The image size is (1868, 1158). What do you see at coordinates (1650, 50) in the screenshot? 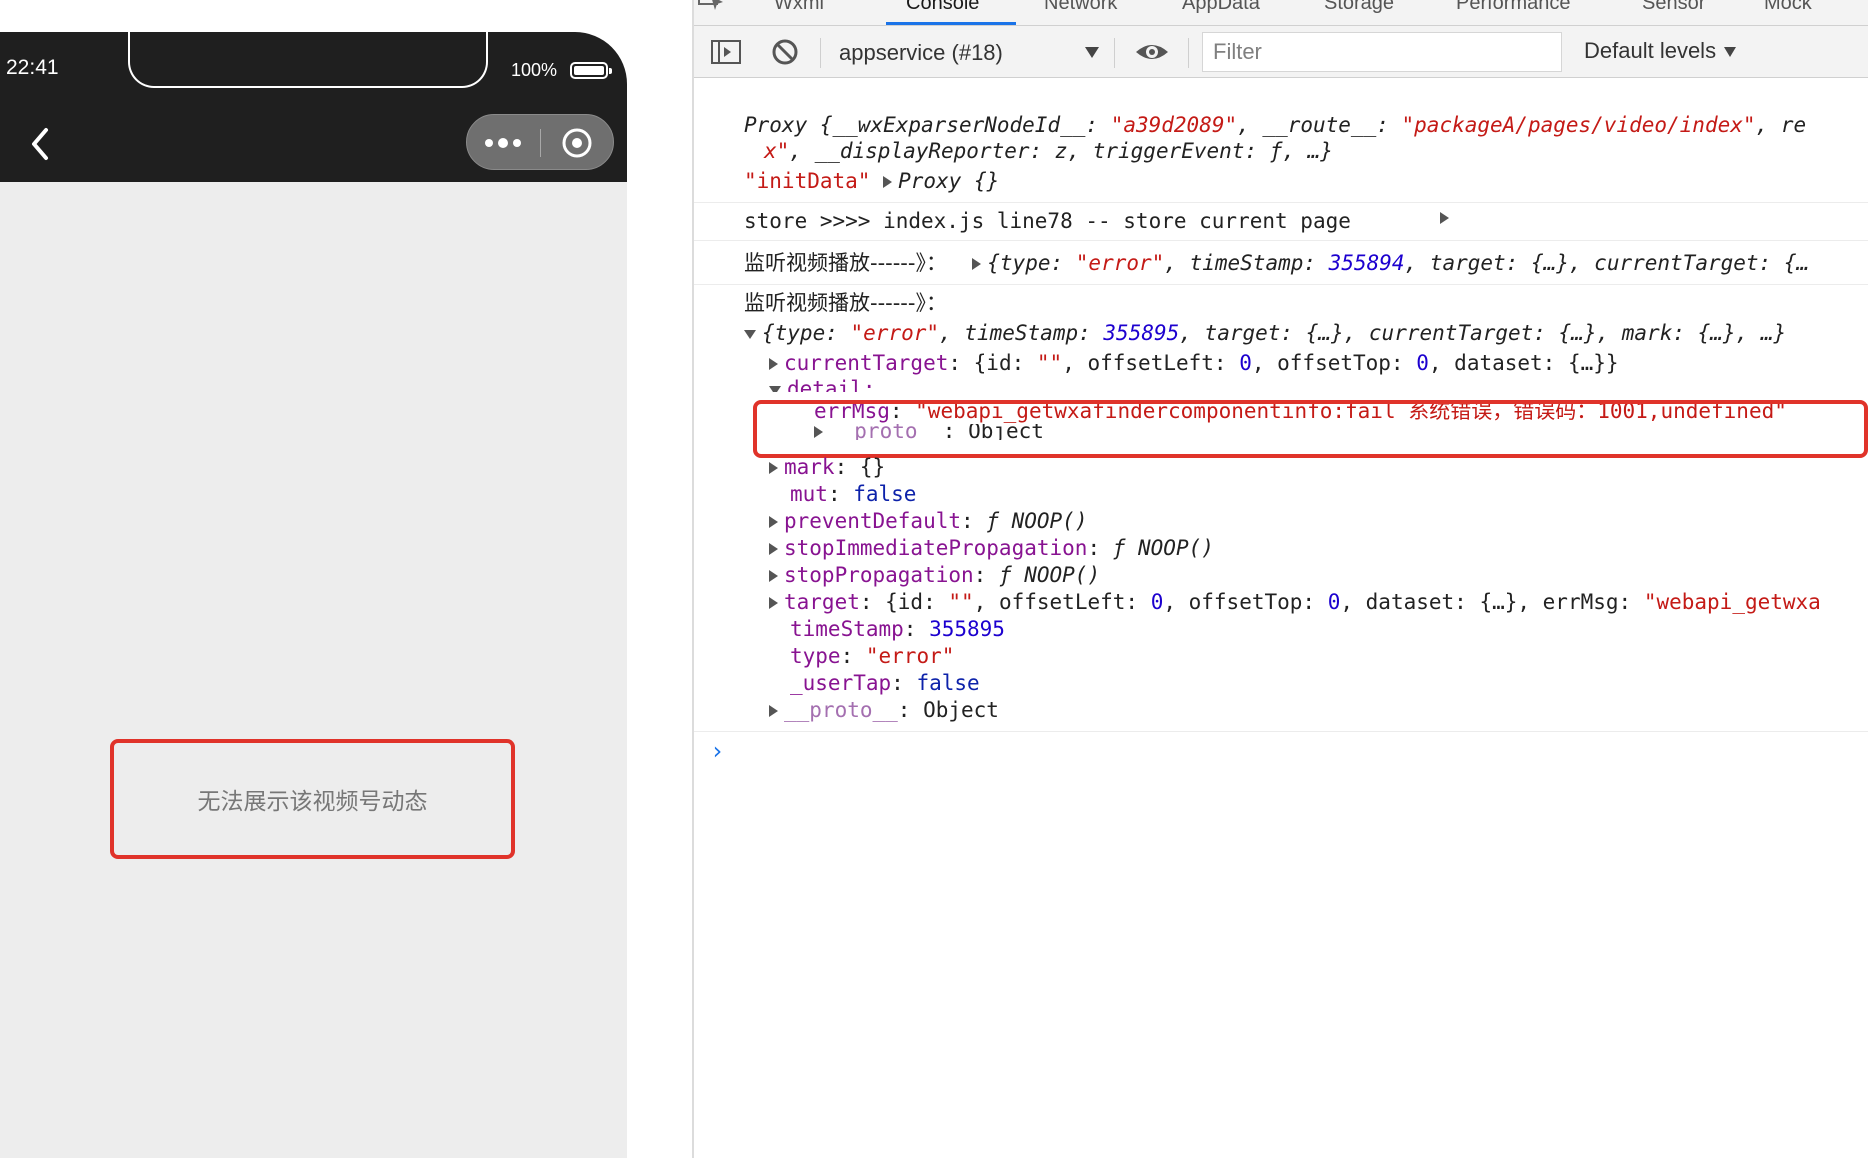
I see `log-levels-label: Default levels` at bounding box center [1650, 50].